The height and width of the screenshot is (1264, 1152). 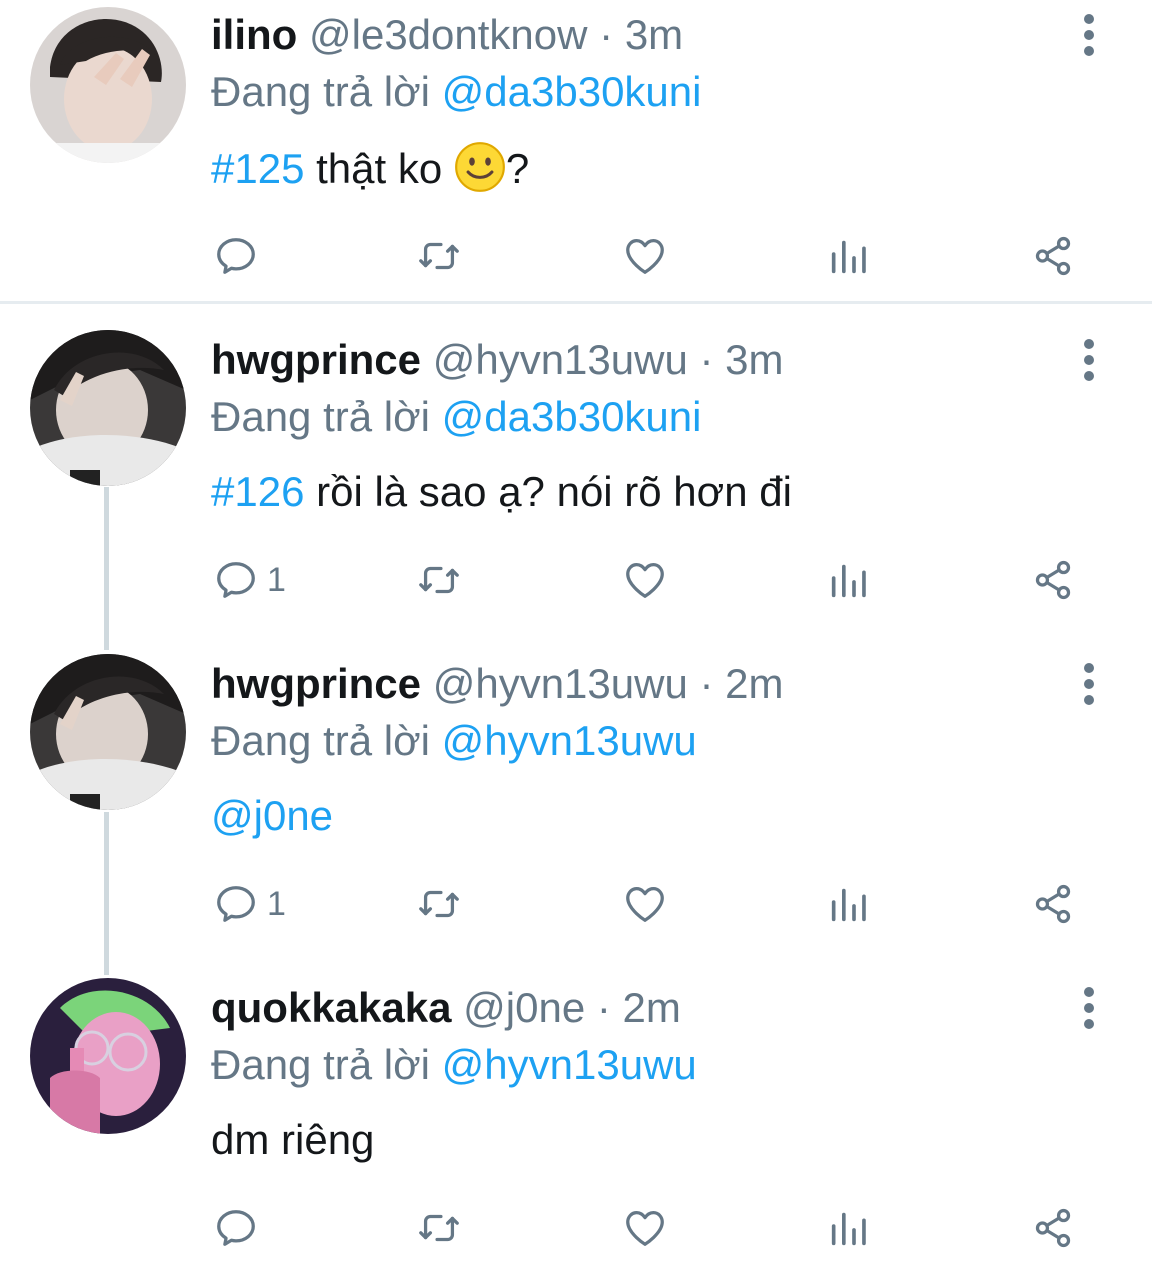 What do you see at coordinates (379, 168) in the screenshot?
I see `tweet-body-text: thật ko` at bounding box center [379, 168].